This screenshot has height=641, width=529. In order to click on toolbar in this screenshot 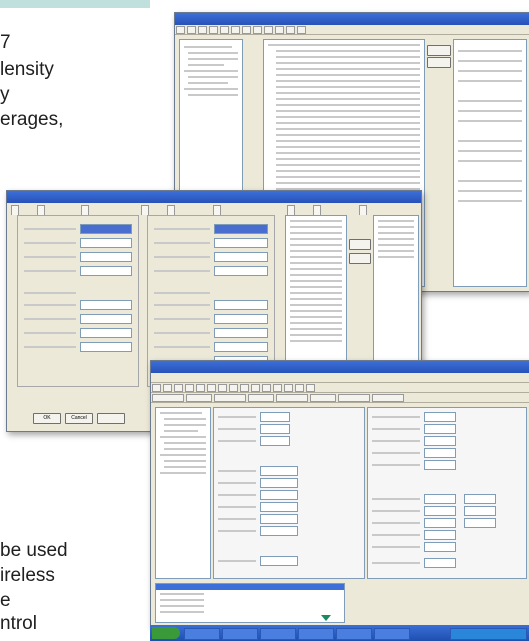, I will do `click(340, 388)`.